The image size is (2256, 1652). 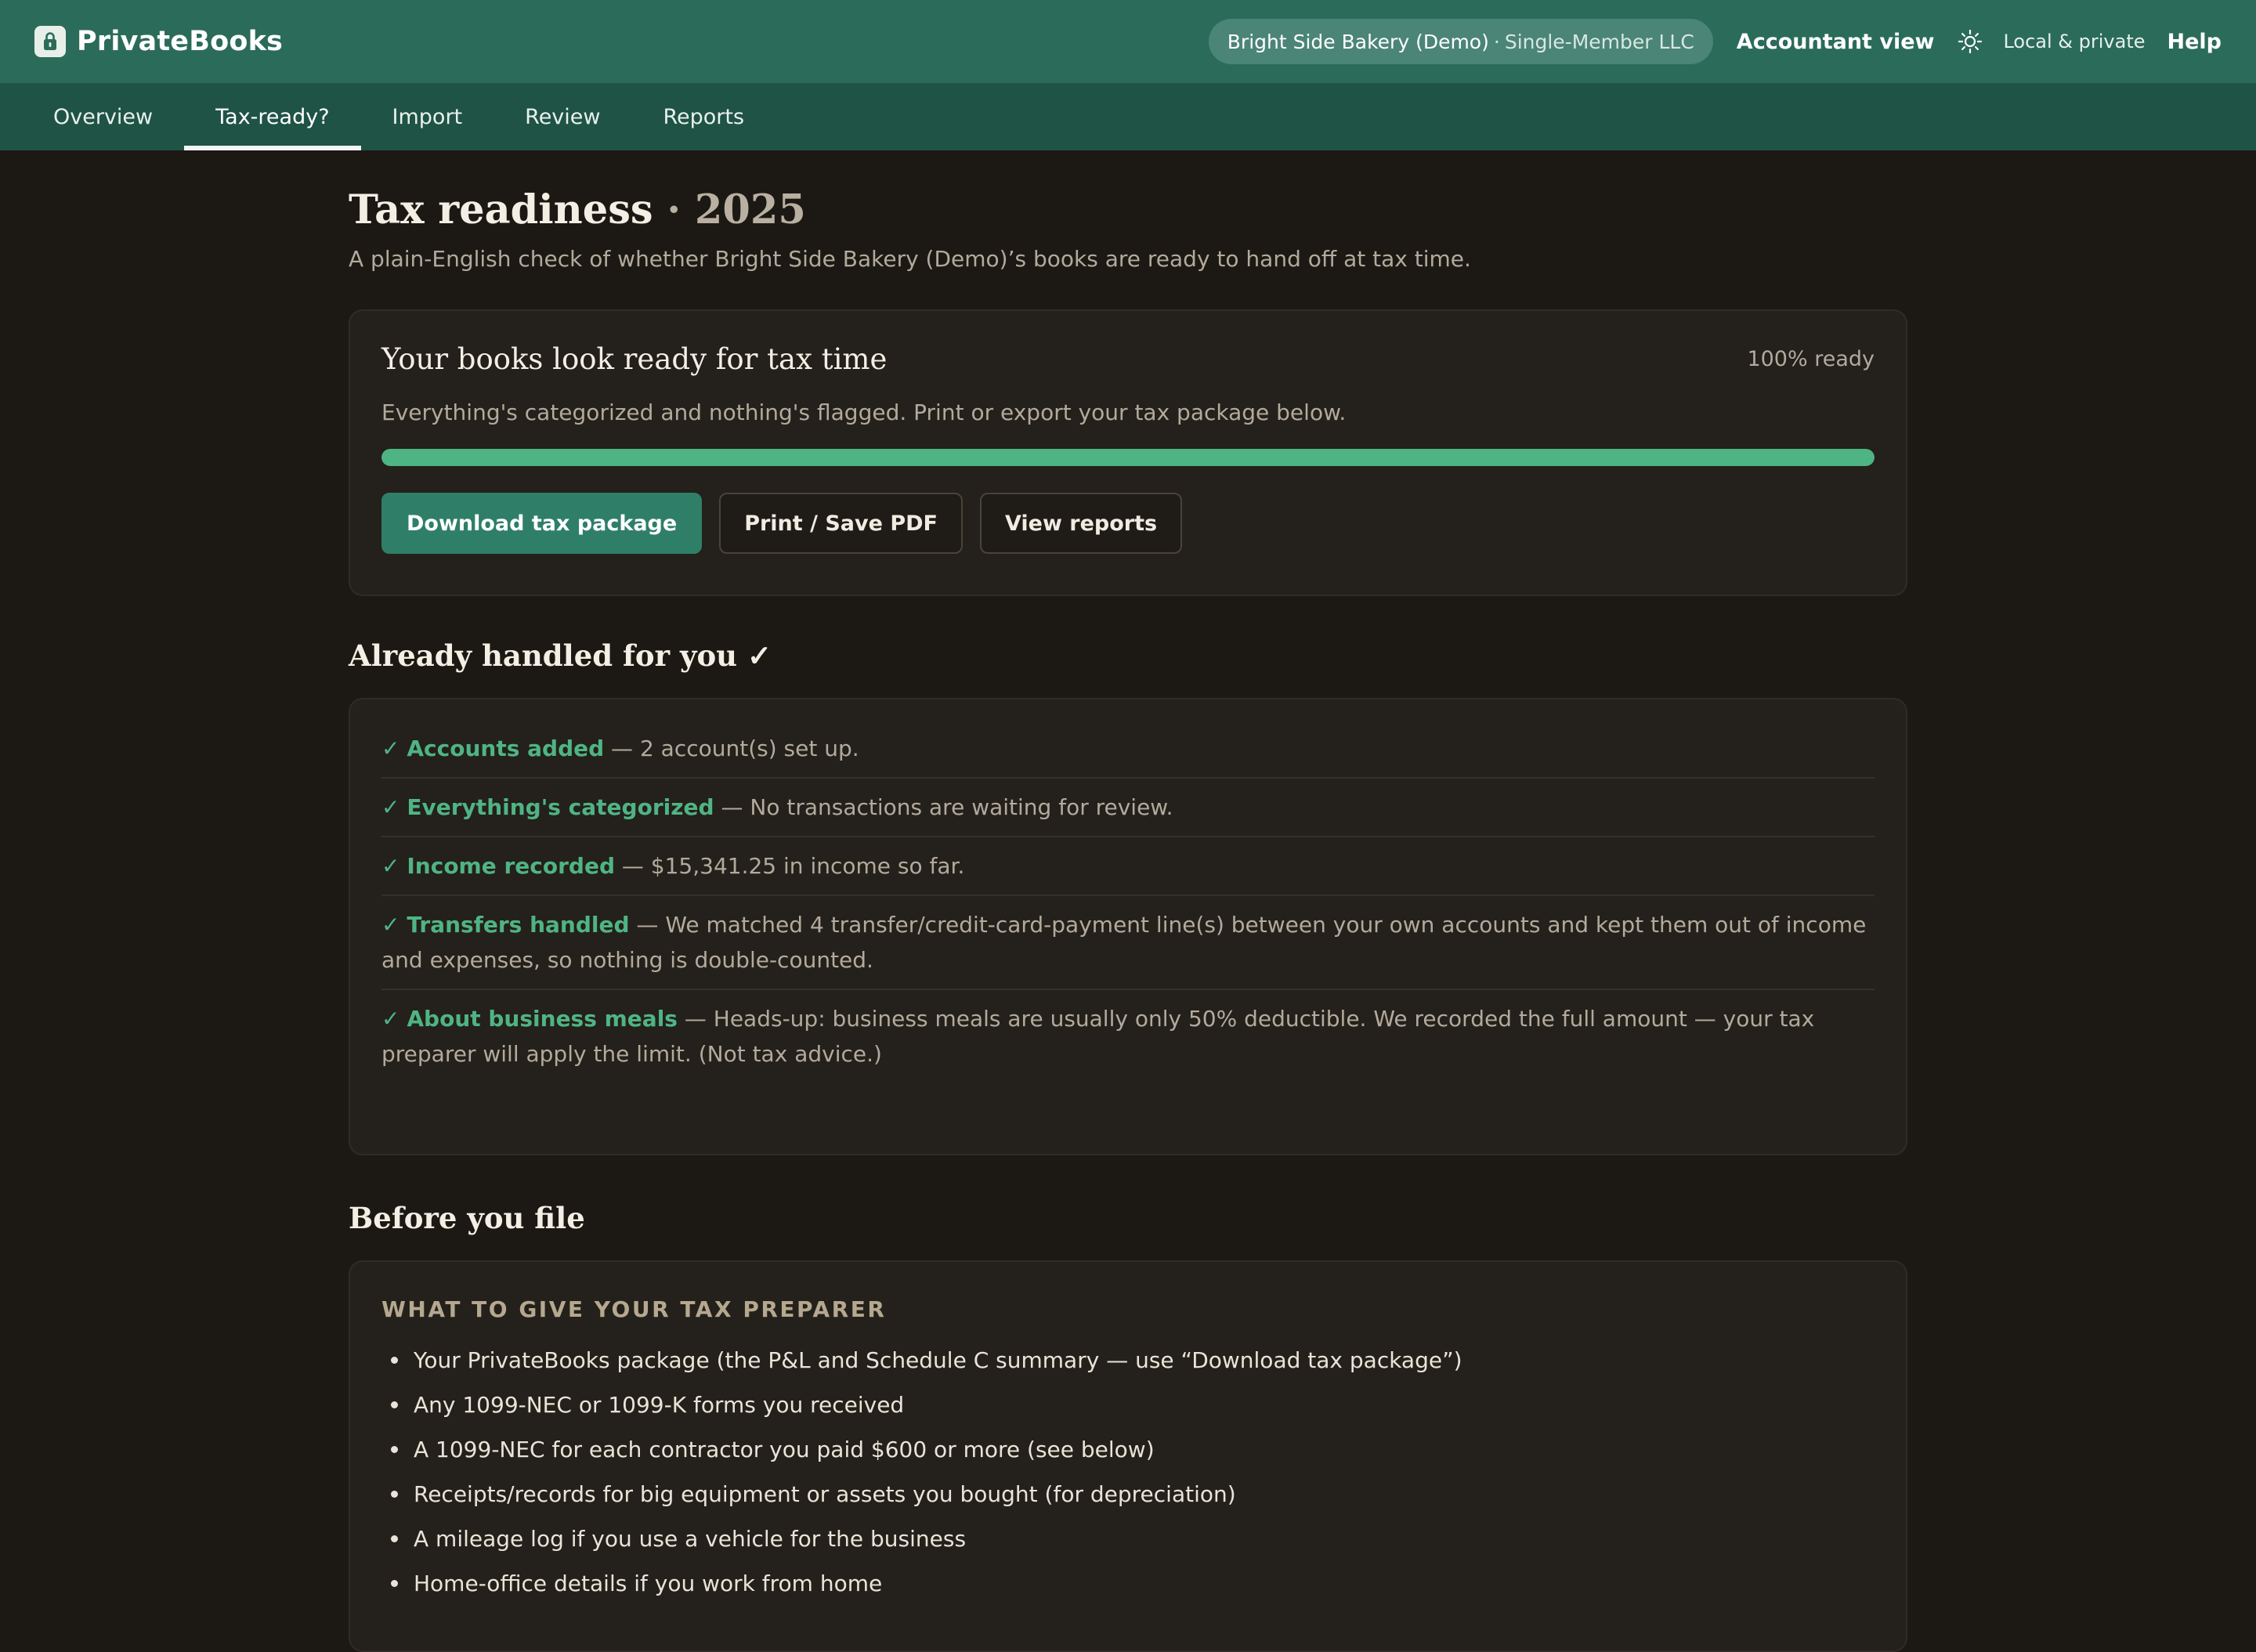 I want to click on brand: PrivateBooks, so click(x=159, y=41).